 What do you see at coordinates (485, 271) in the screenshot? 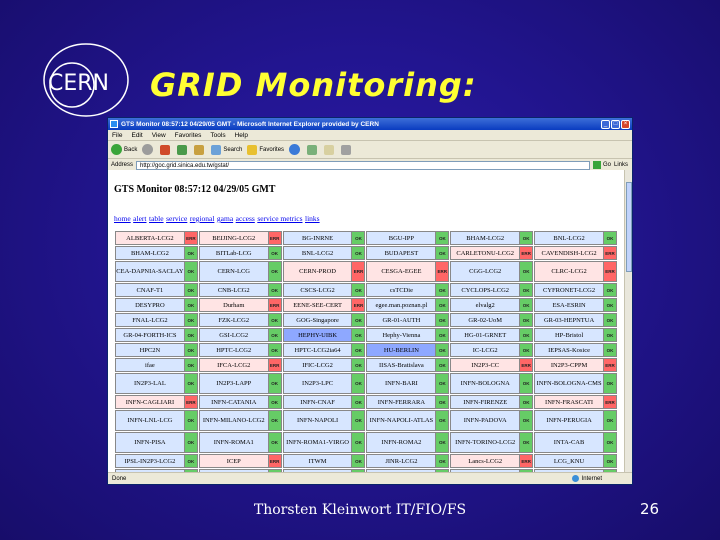
I see `site-name: CGG-LCG2` at bounding box center [485, 271].